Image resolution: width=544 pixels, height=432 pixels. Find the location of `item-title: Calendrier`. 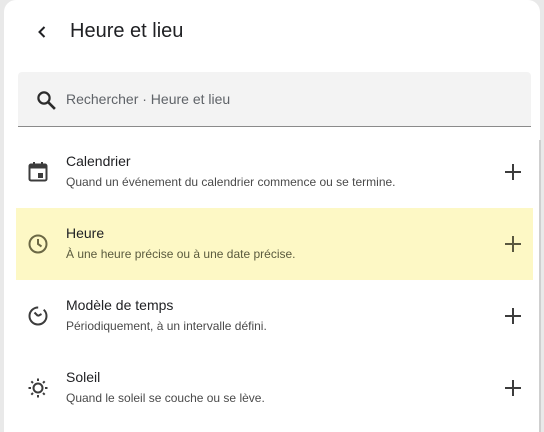

item-title: Calendrier is located at coordinates (98, 161).